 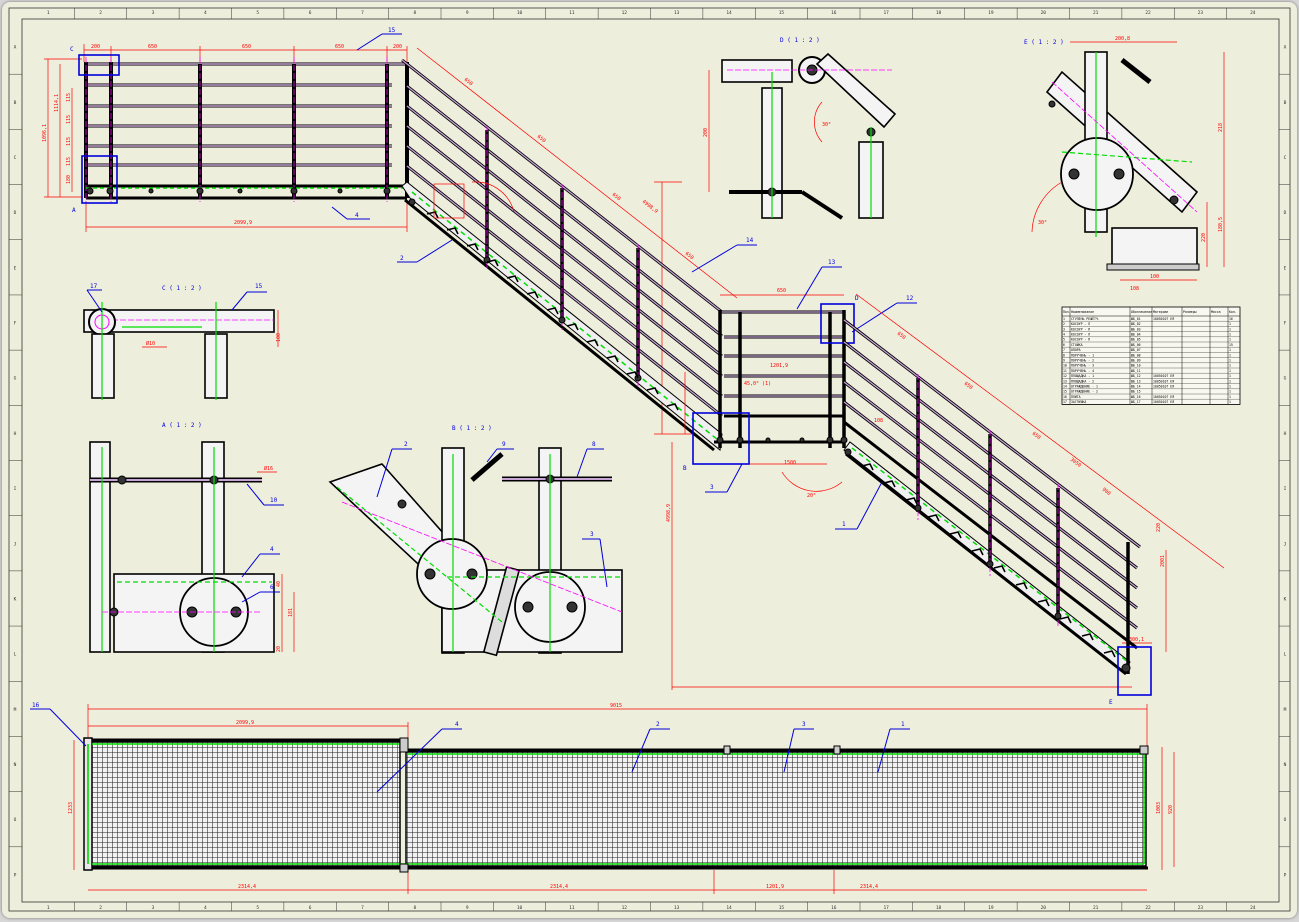 What do you see at coordinates (1231, 319) in the screenshot?
I see `bom-cell: 16` at bounding box center [1231, 319].